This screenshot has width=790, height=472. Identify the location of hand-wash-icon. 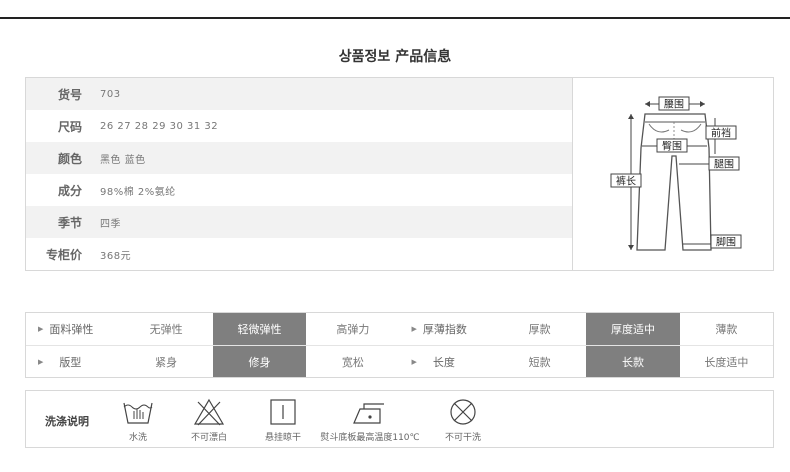
(138, 413).